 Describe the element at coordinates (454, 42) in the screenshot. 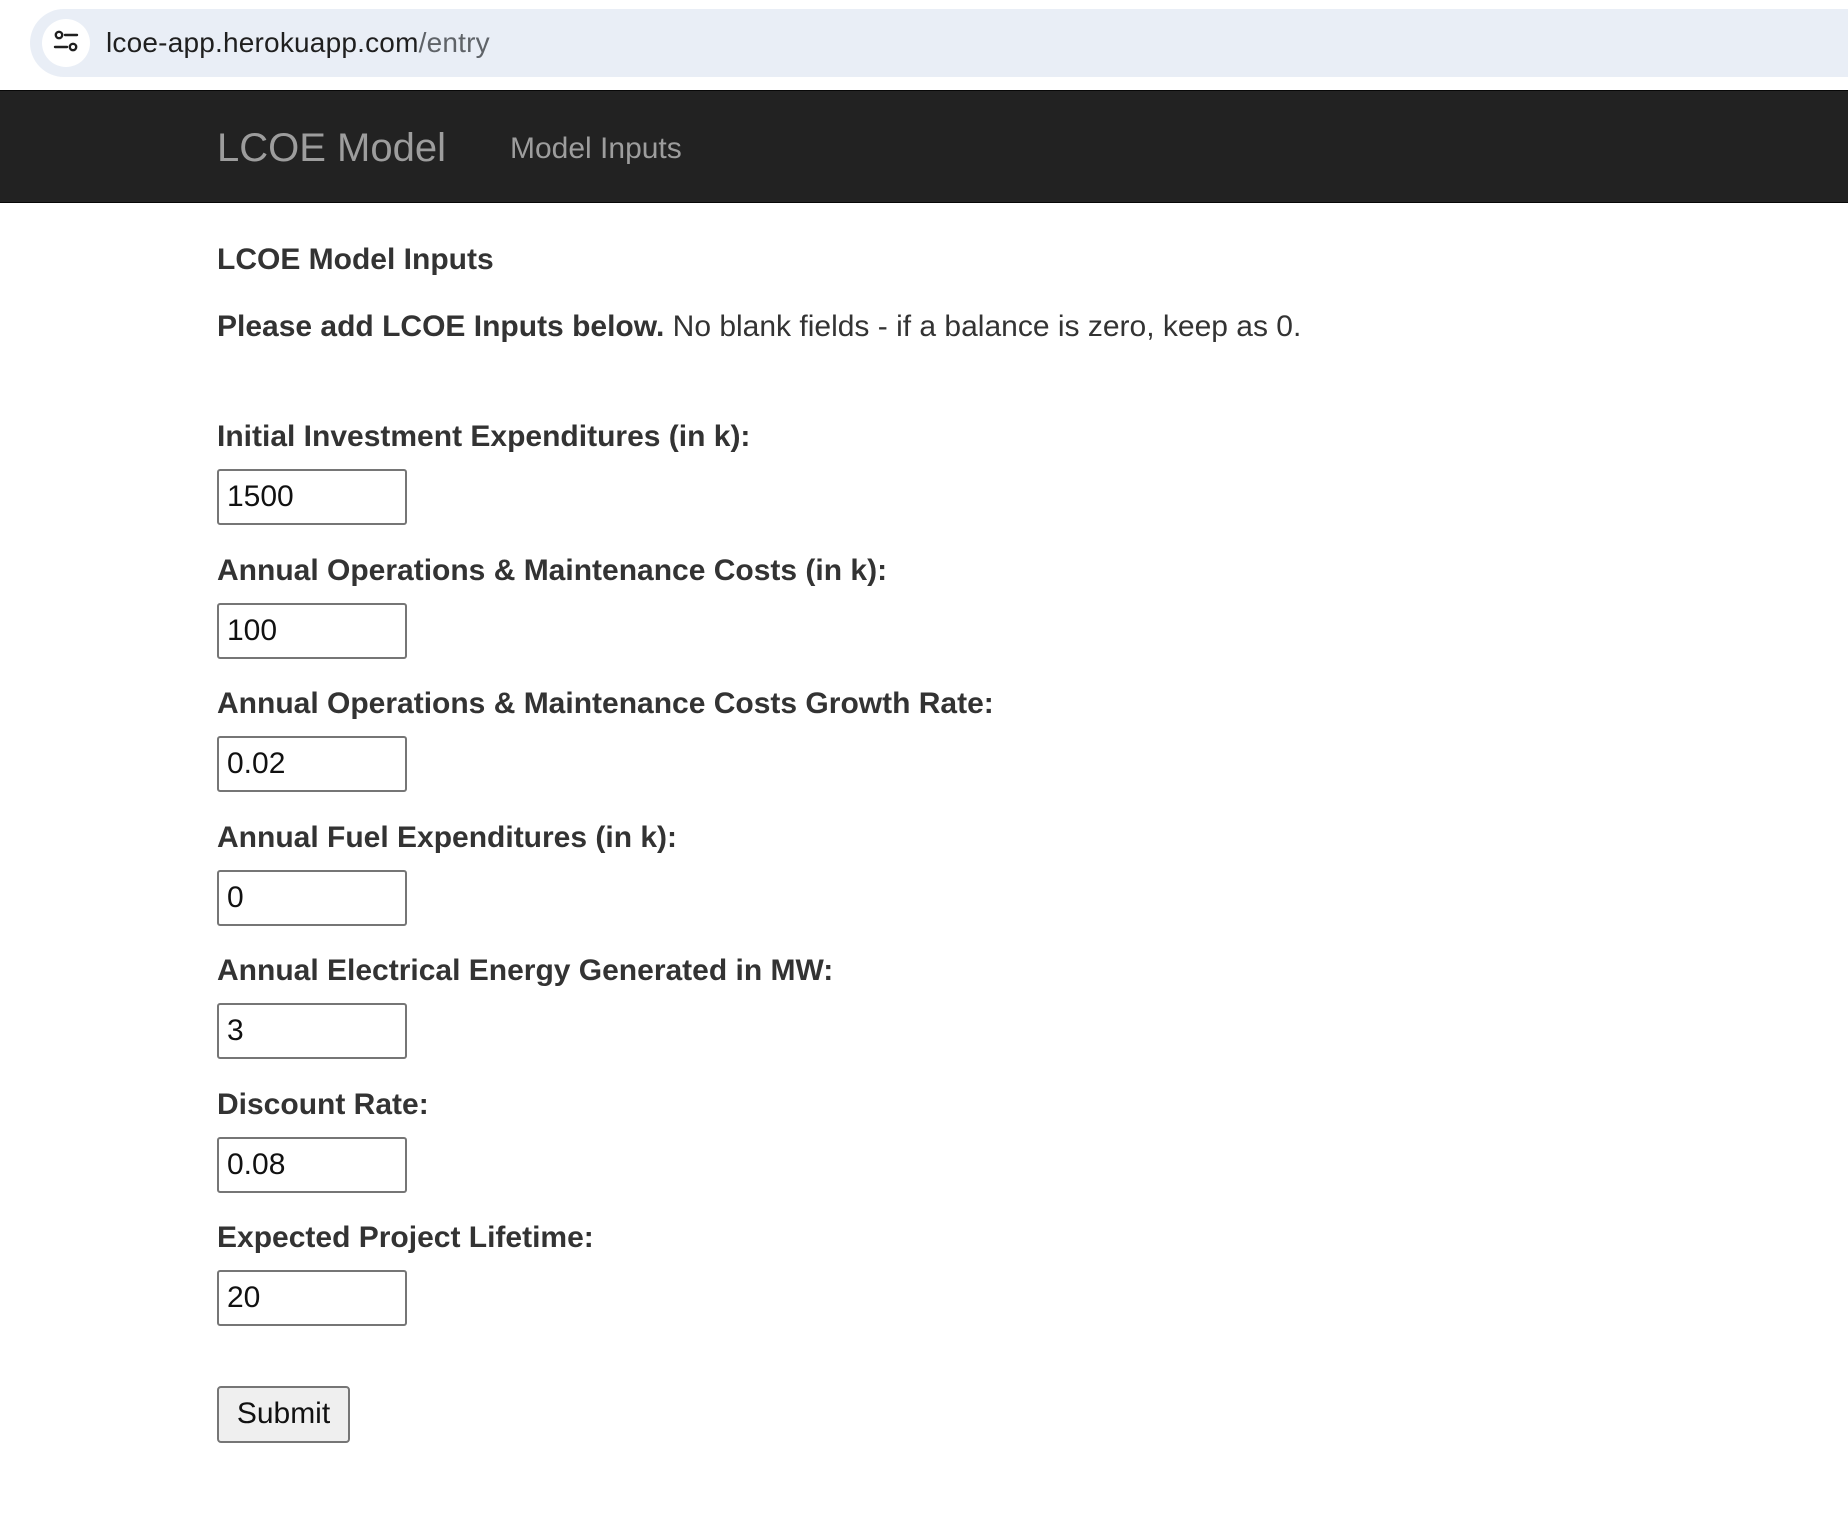

I see `url-path: /entry` at that location.